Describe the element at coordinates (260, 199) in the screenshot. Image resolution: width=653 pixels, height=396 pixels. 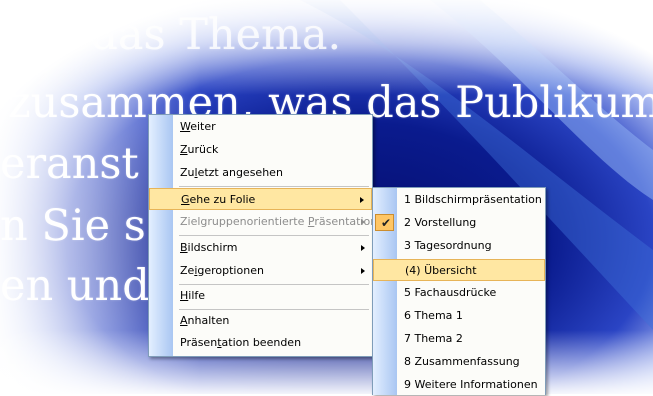
I see `menu-item-gehe-zu-folie: Gehe zu Folie` at that location.